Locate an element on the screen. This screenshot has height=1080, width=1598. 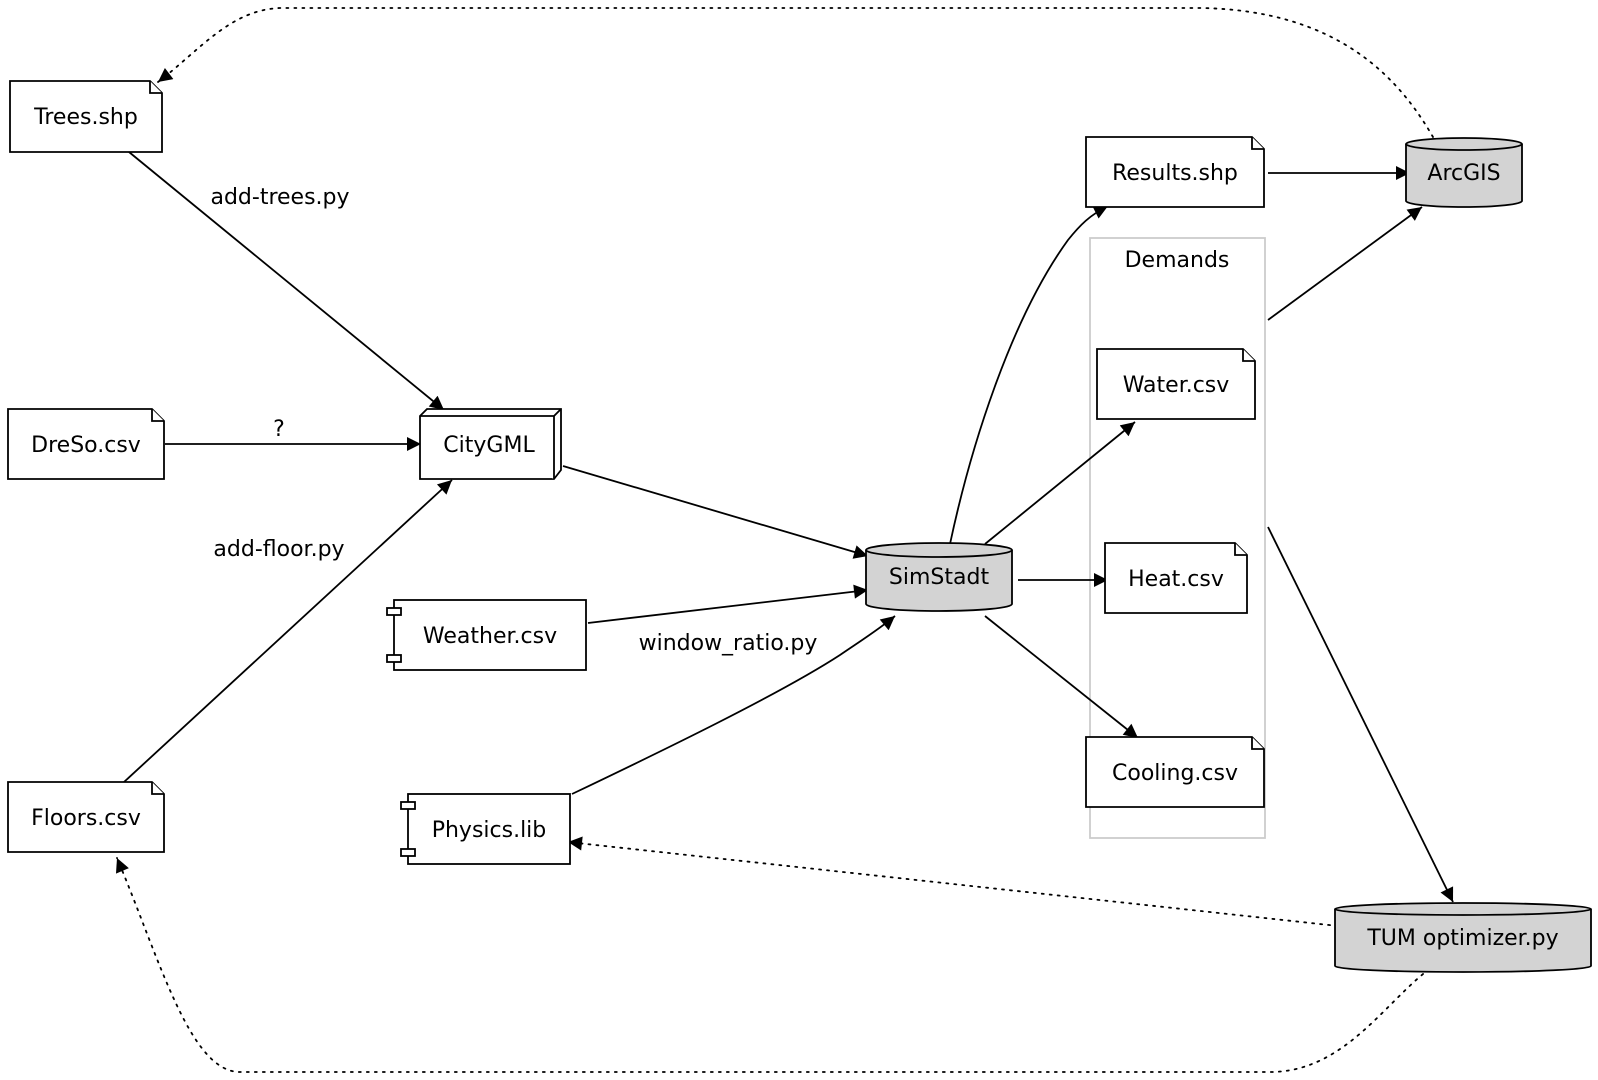
edge-label-add-trees: add-trees.py is located at coordinates (279, 197).